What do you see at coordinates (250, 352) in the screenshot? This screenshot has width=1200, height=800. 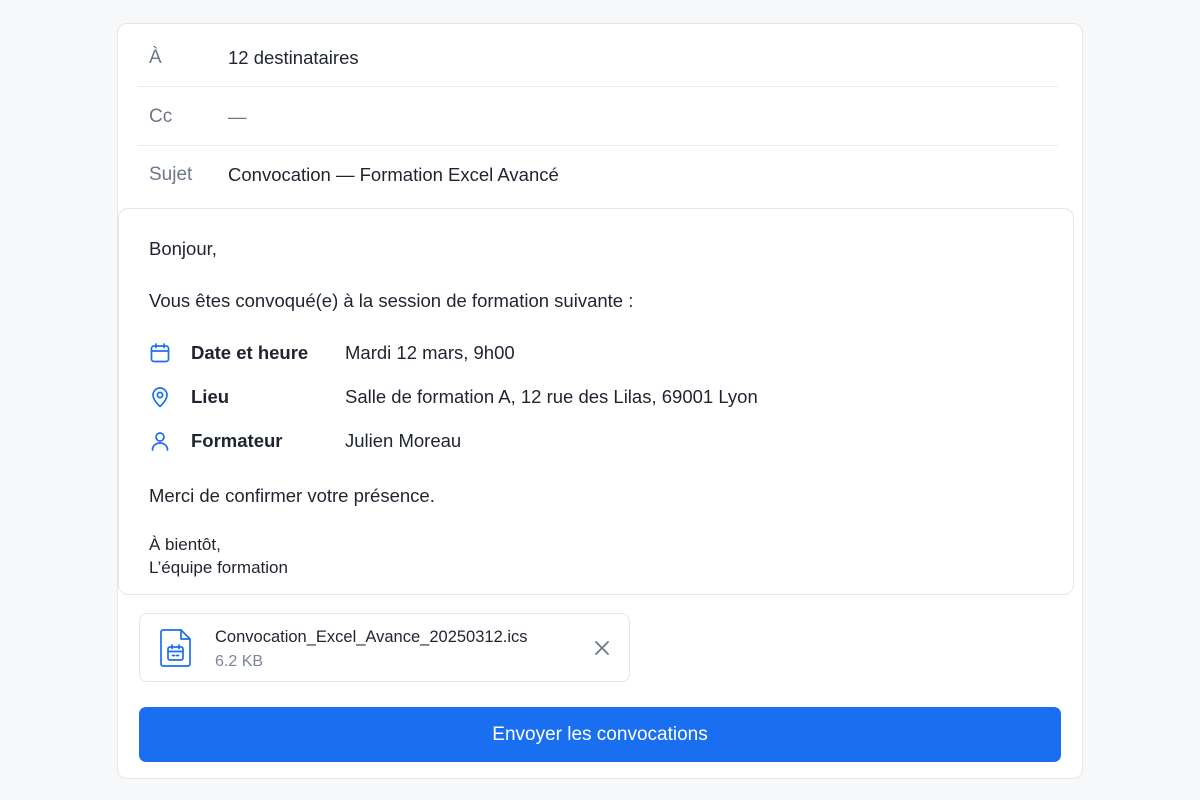 I see `detail-label-date: Date et heure` at bounding box center [250, 352].